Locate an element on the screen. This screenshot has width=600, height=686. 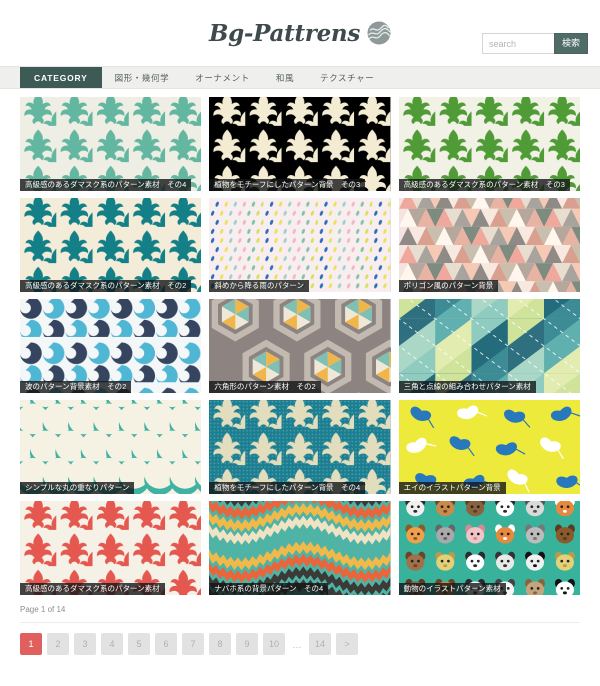
pattern-card-caption: 植物をモチーフにしたパターン背景 その3 is located at coordinates (287, 185).